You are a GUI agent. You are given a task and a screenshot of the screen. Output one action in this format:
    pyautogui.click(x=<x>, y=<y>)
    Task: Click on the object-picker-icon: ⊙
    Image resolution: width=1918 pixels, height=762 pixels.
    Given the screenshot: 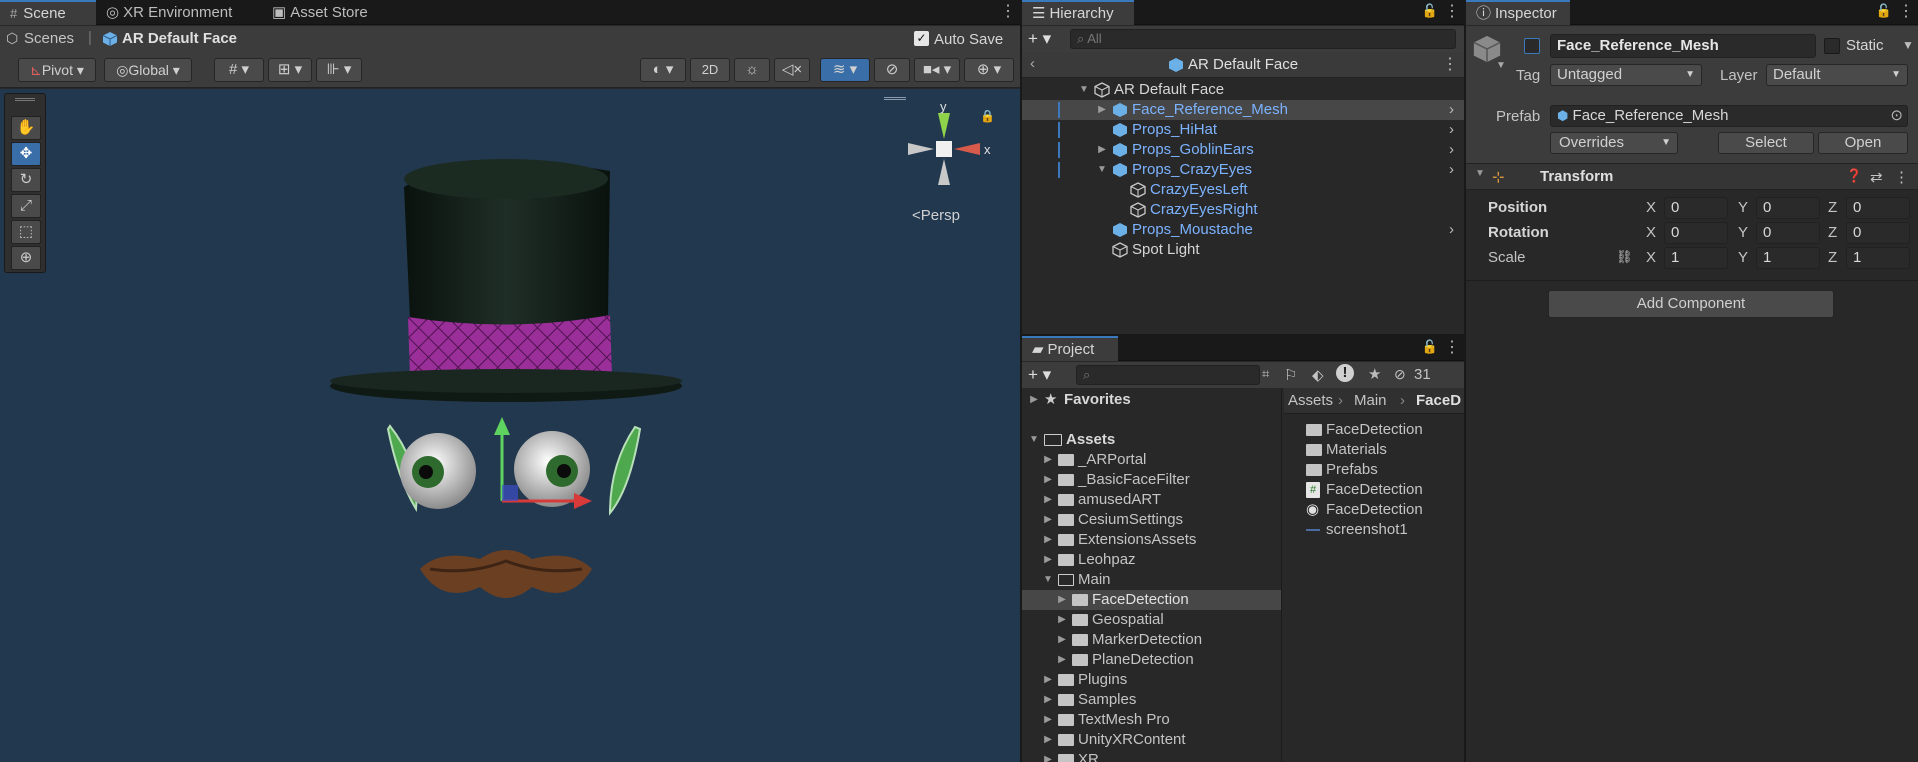 What is the action you would take?
    pyautogui.click(x=1896, y=116)
    